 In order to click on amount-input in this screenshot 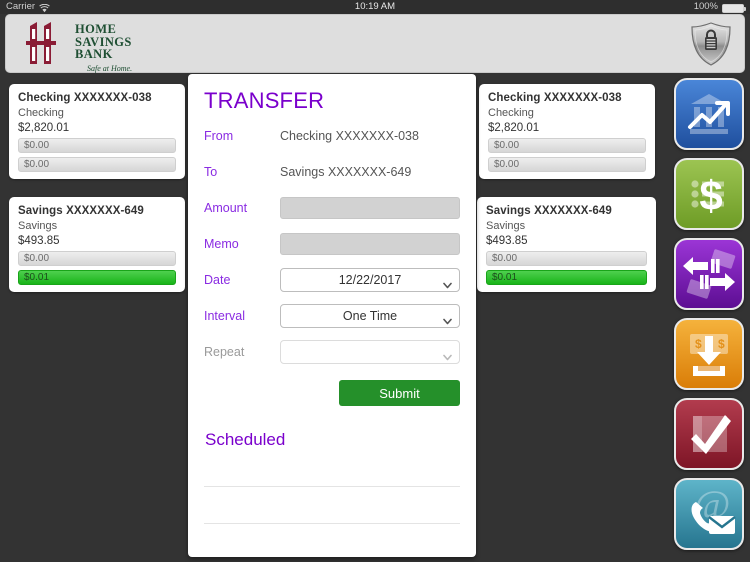, I will do `click(370, 208)`.